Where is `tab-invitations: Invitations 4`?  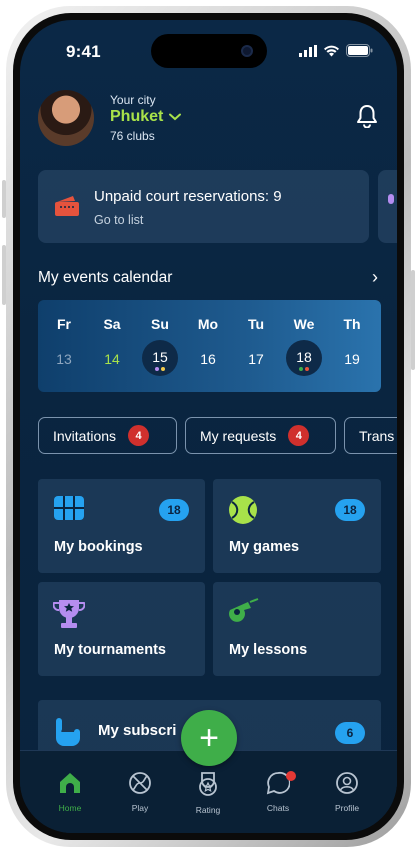 tab-invitations: Invitations 4 is located at coordinates (107, 435).